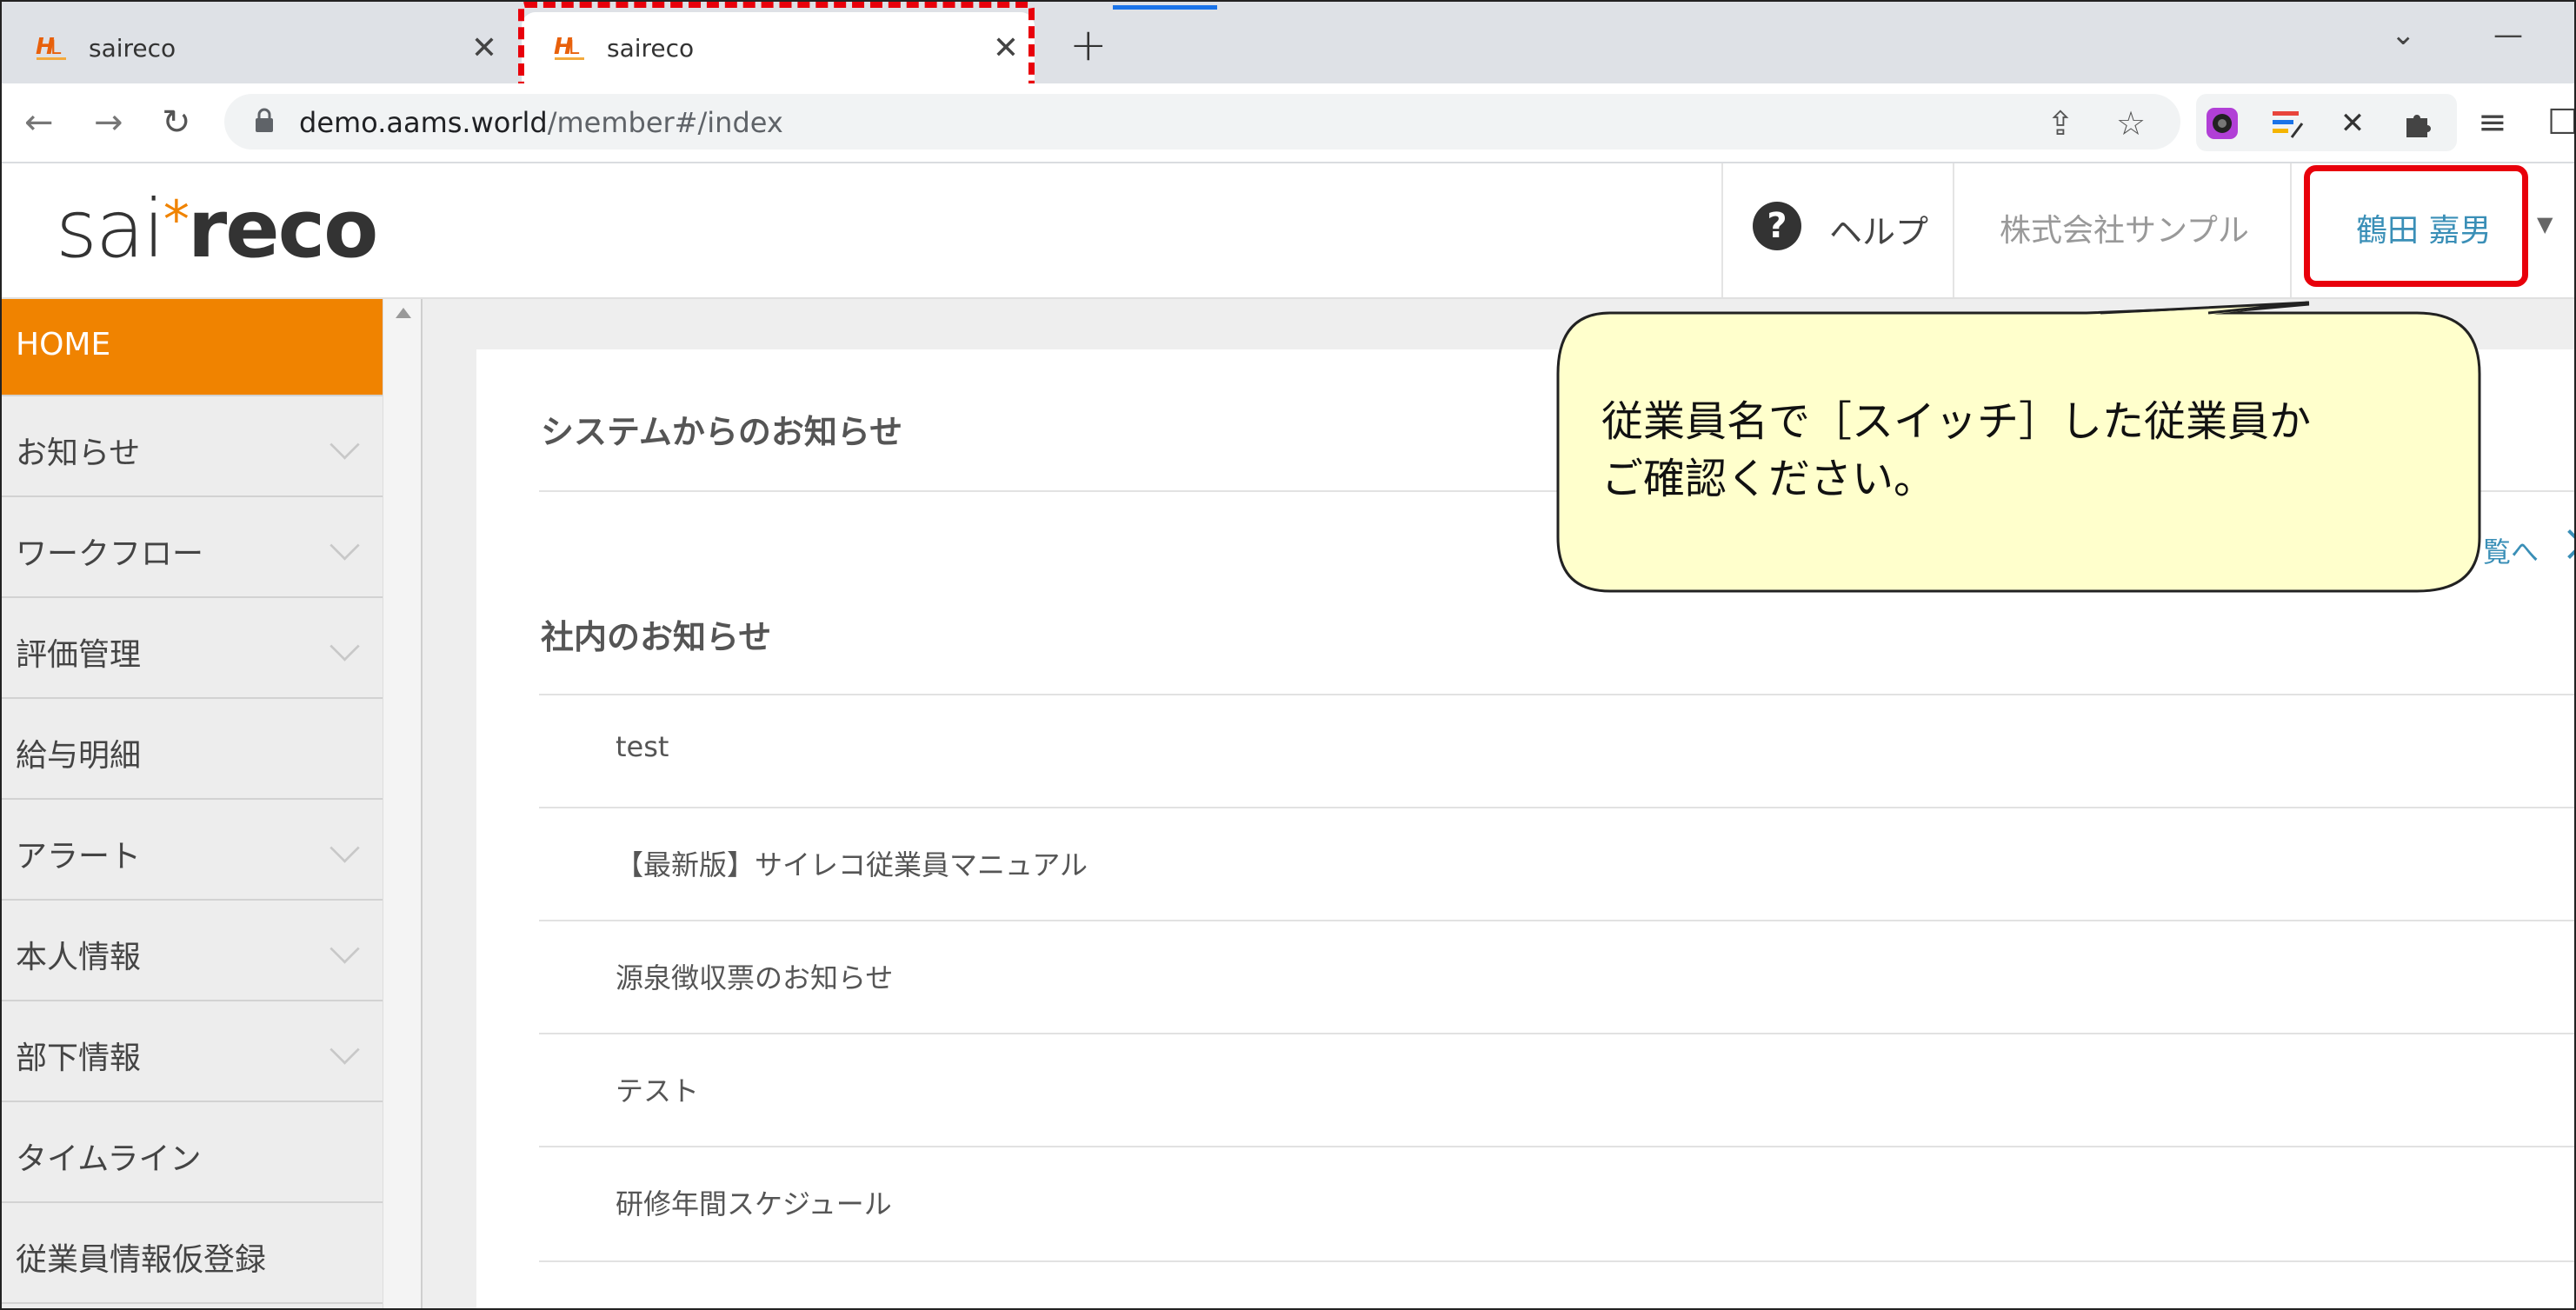 Image resolution: width=2576 pixels, height=1310 pixels. I want to click on sidebar-item-timeline: タイムライン, so click(191, 1153).